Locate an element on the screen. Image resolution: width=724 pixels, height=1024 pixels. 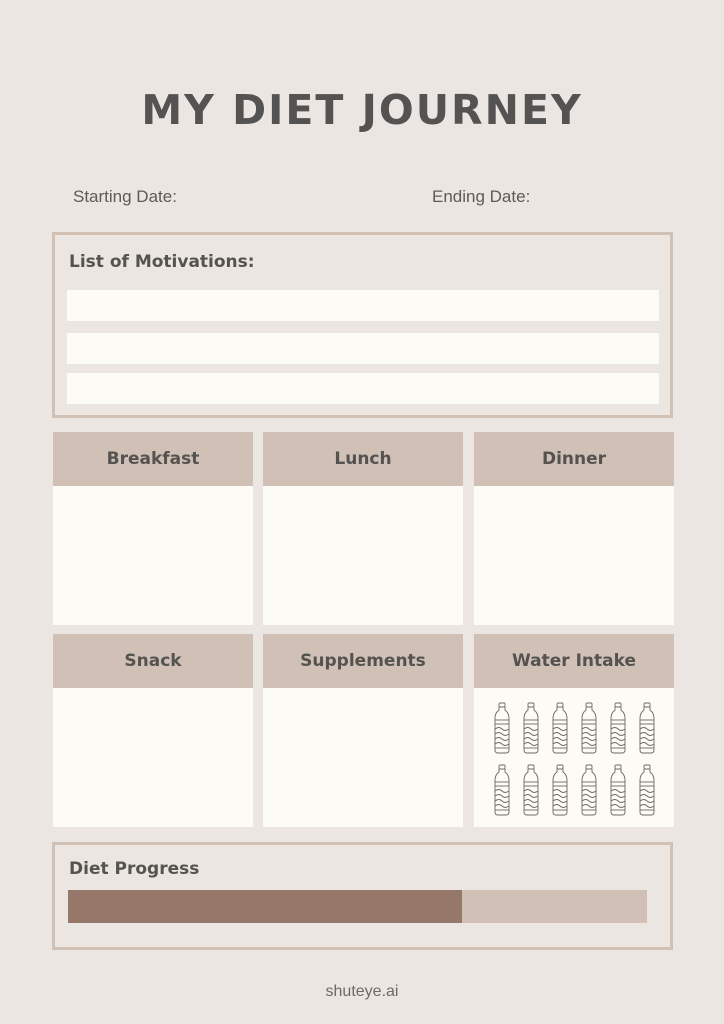
ending-date-label: Ending Date: is located at coordinates (481, 196).